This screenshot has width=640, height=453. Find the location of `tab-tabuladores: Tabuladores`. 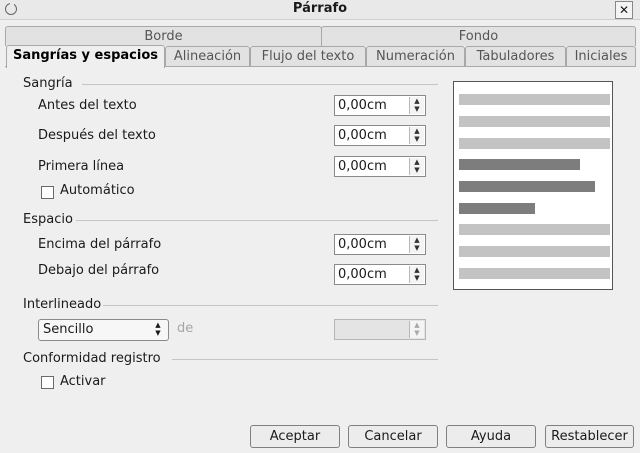

tab-tabuladores: Tabuladores is located at coordinates (515, 56).